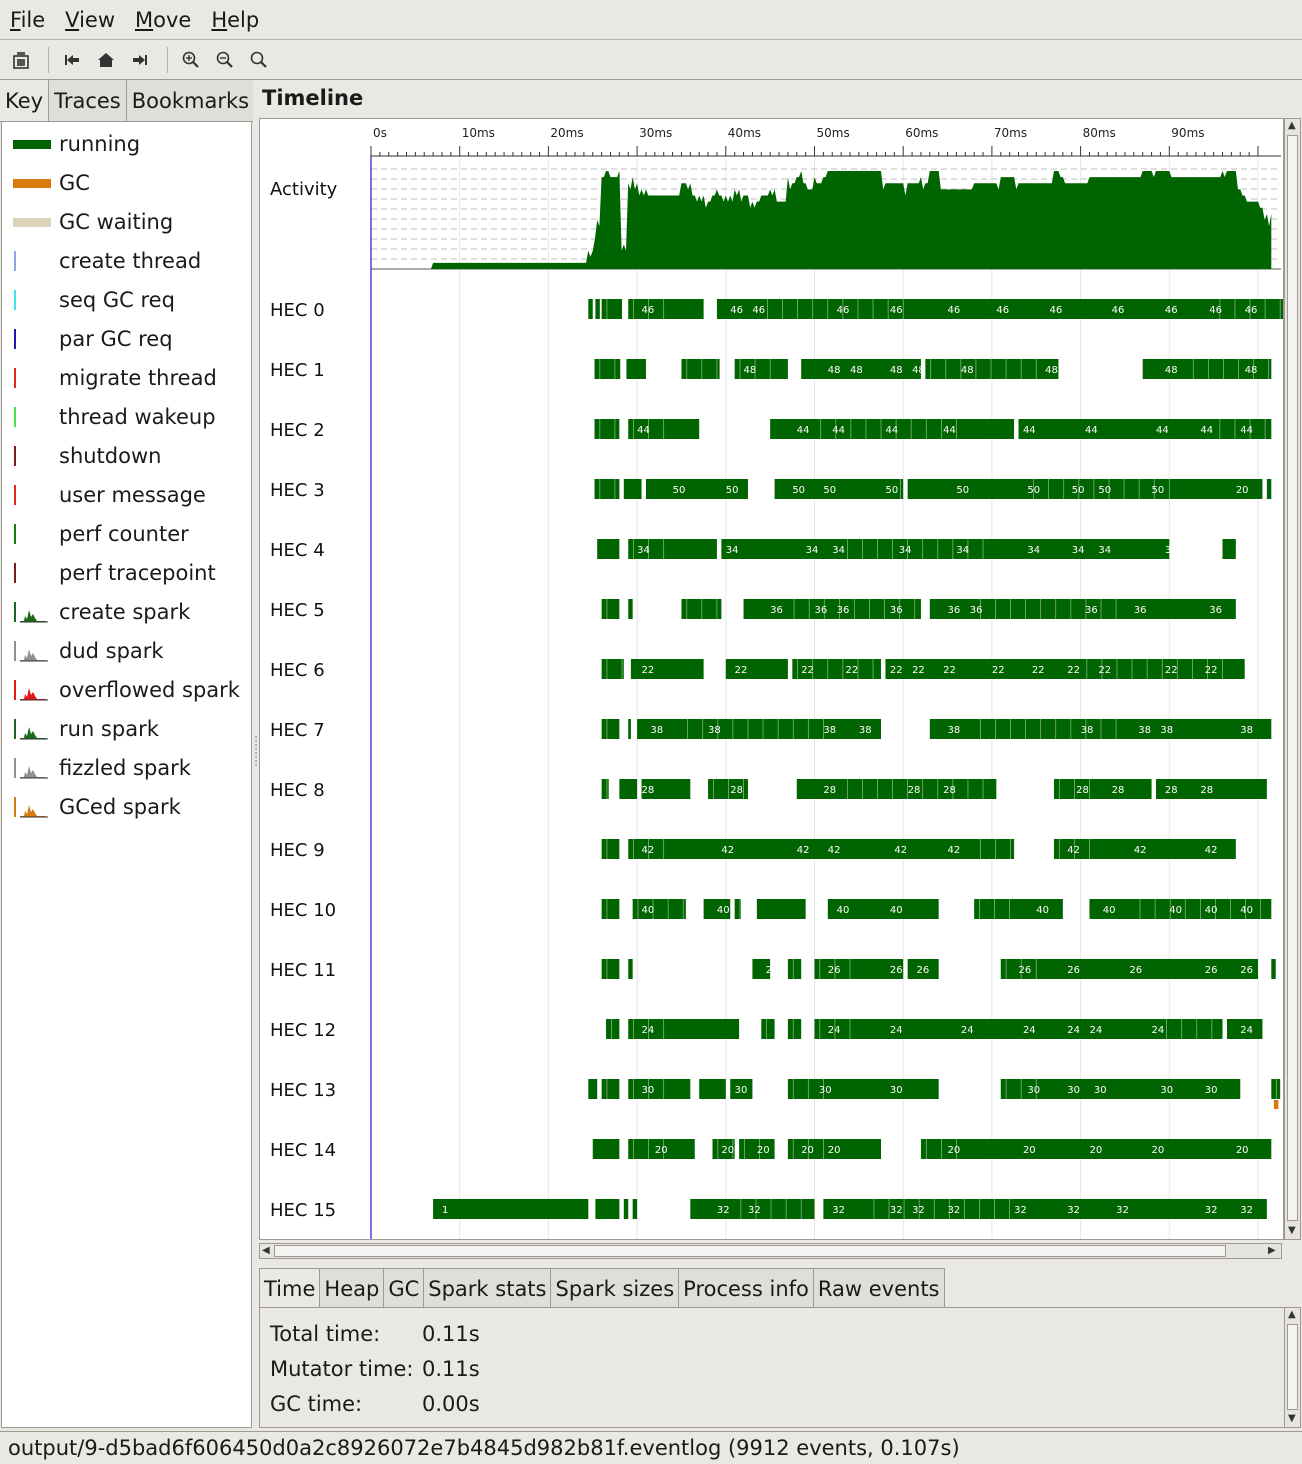 This screenshot has height=1464, width=1302. I want to click on tab-traces: Traces, so click(88, 100).